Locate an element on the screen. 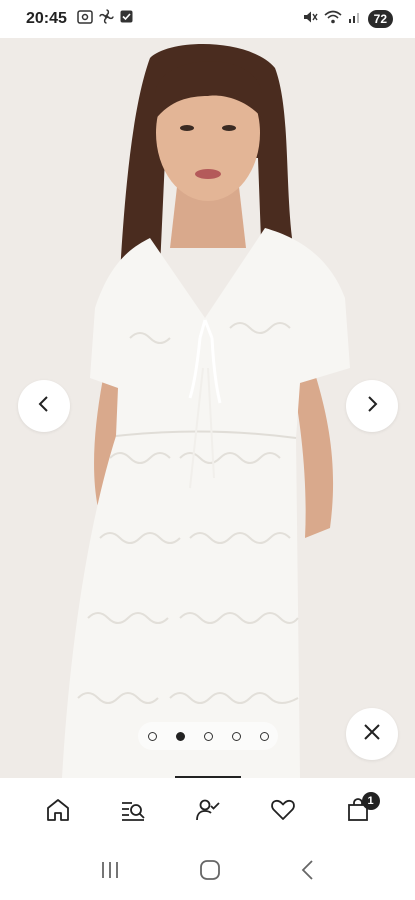 This screenshot has width=415, height=900. signal-icon is located at coordinates (355, 19).